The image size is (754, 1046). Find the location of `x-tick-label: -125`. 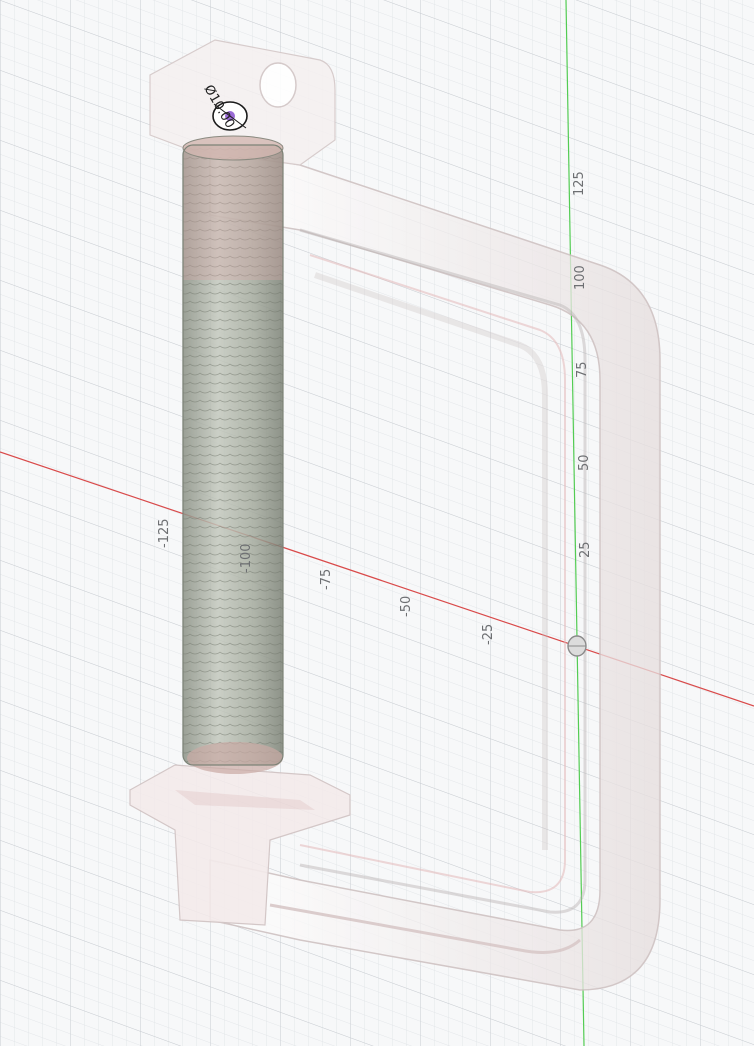

x-tick-label: -125 is located at coordinates (164, 533).